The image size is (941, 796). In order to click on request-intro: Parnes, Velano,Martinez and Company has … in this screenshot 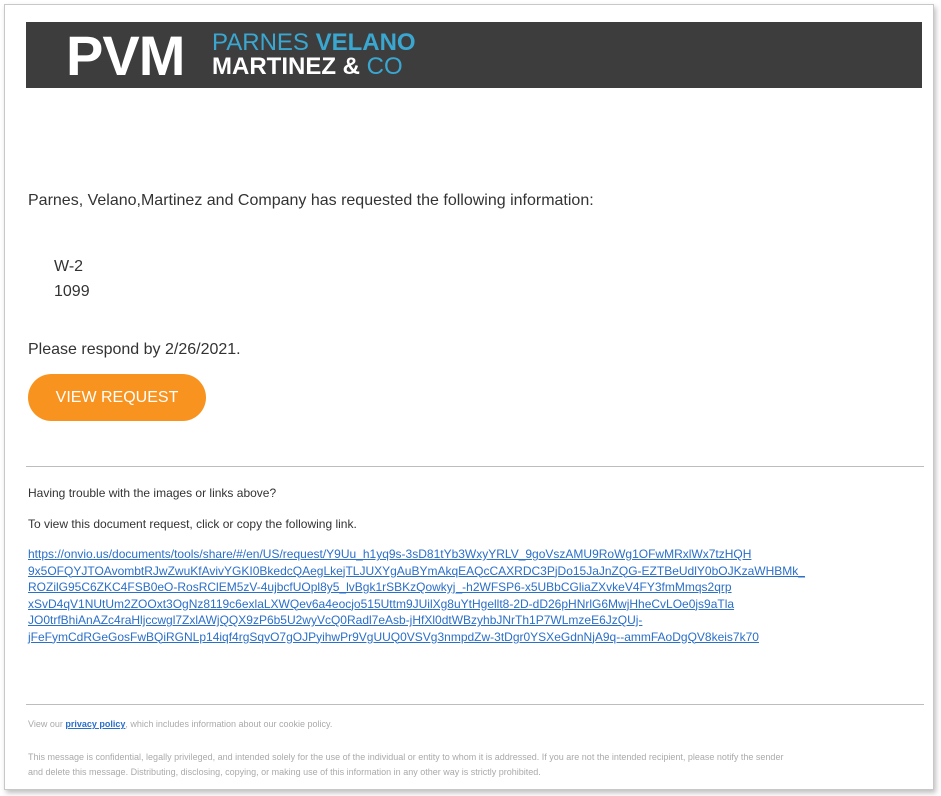, I will do `click(311, 200)`.